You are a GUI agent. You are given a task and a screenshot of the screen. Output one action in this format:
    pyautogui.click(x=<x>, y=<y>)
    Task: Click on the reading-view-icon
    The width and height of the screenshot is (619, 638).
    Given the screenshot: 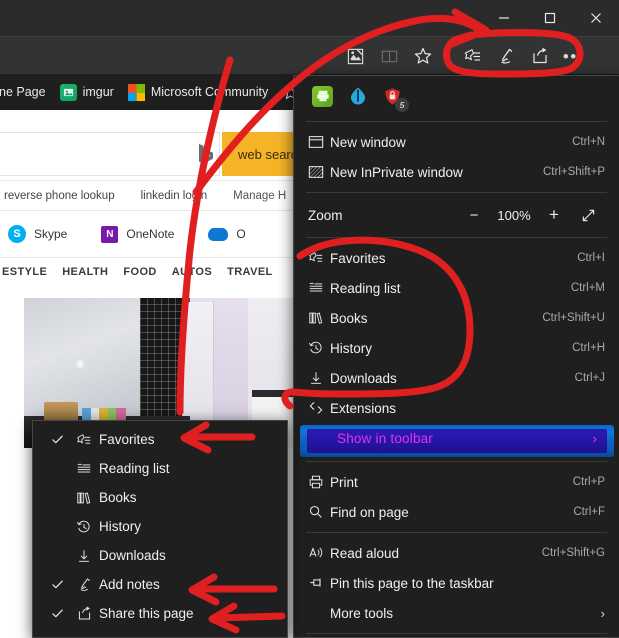 What is the action you would take?
    pyautogui.click(x=389, y=56)
    